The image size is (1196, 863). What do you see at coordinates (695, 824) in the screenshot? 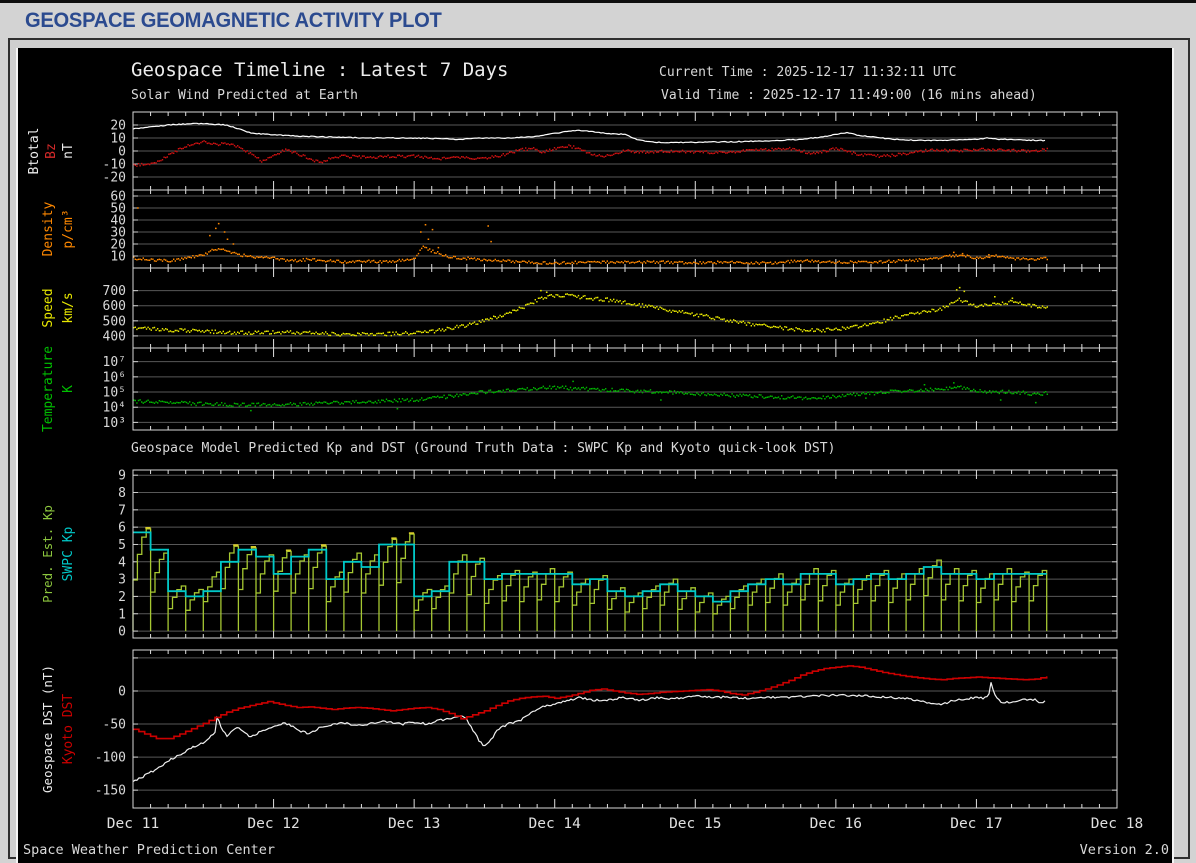
I see `svg-text: Dec 15` at bounding box center [695, 824].